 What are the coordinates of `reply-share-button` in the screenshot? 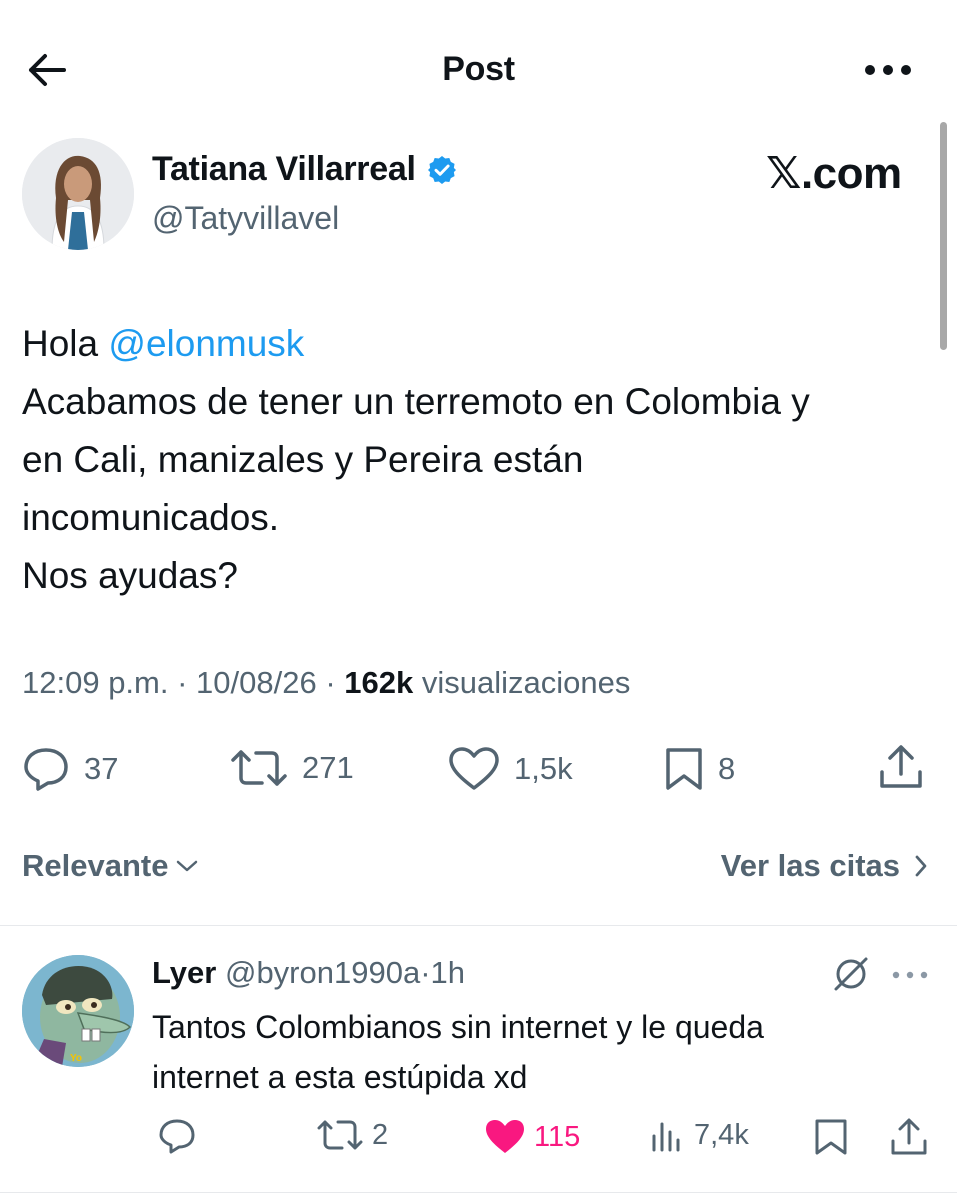 It's located at (909, 1137).